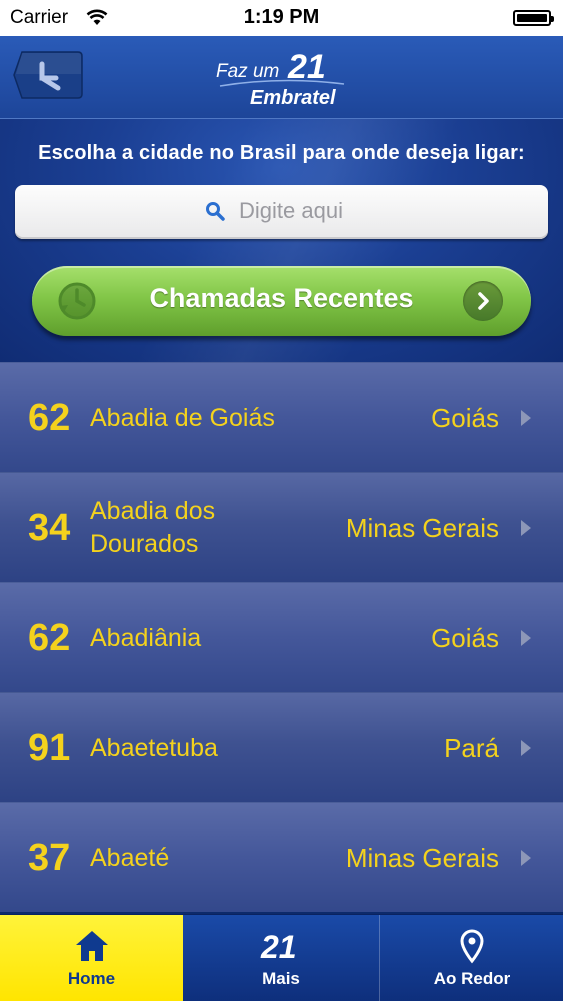 Image resolution: width=563 pixels, height=1001 pixels. Describe the element at coordinates (49, 748) in the screenshot. I see `area-code: 91` at that location.